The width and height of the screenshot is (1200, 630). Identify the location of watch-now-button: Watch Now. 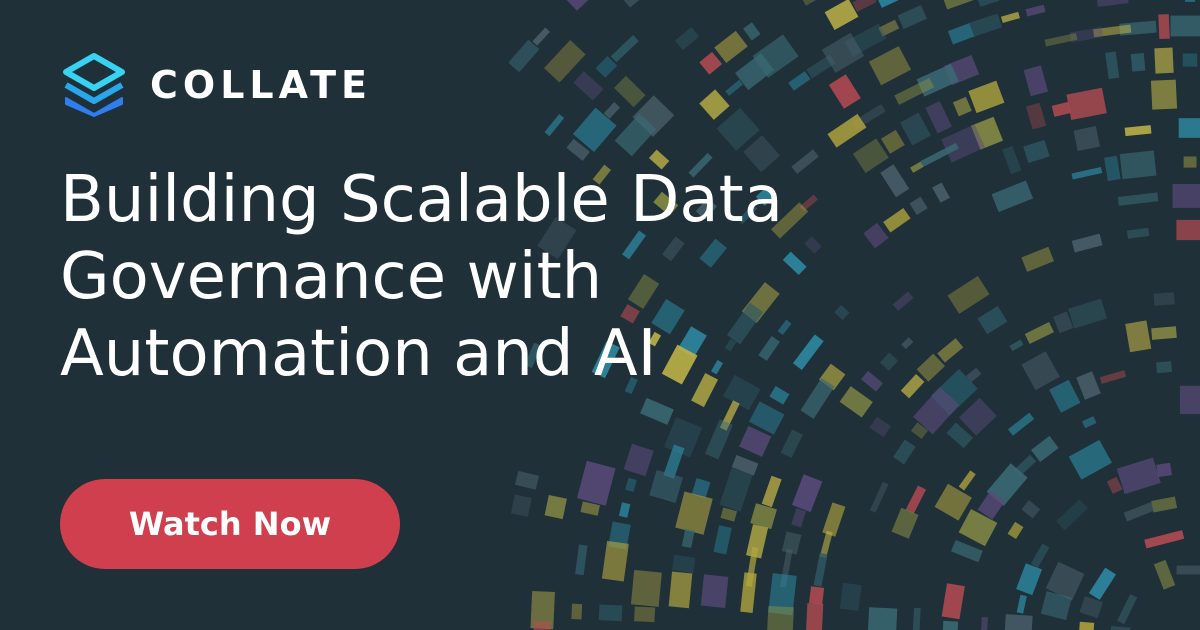
(230, 524).